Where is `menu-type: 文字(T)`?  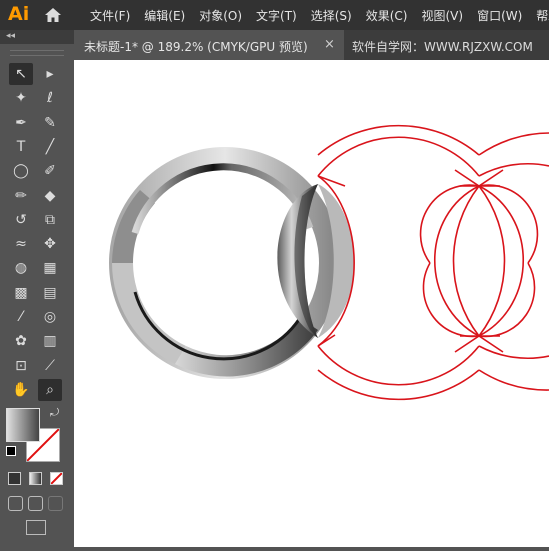
menu-type: 文字(T) is located at coordinates (276, 15).